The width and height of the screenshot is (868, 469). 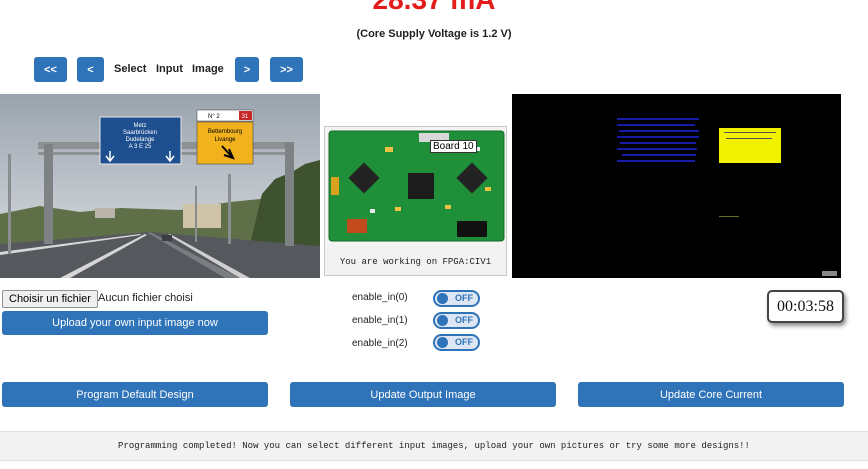 What do you see at coordinates (139, 126) in the screenshot?
I see `svg-text: Metz` at bounding box center [139, 126].